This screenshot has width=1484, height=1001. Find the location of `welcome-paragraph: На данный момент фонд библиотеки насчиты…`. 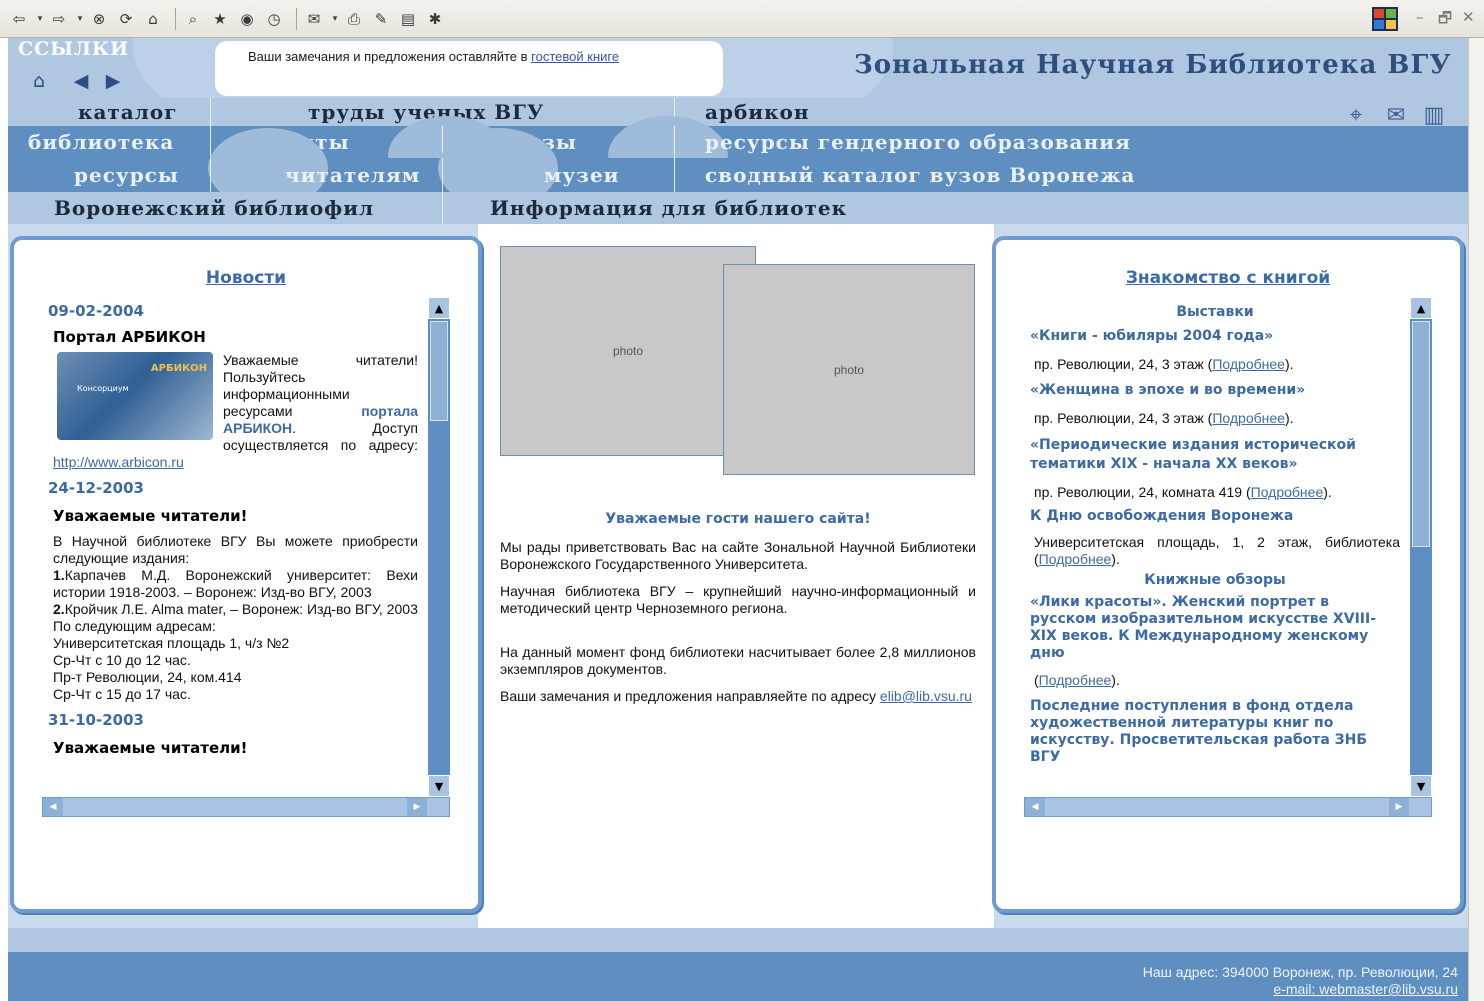

welcome-paragraph: На данный момент фонд библиотеки насчиты… is located at coordinates (738, 660).